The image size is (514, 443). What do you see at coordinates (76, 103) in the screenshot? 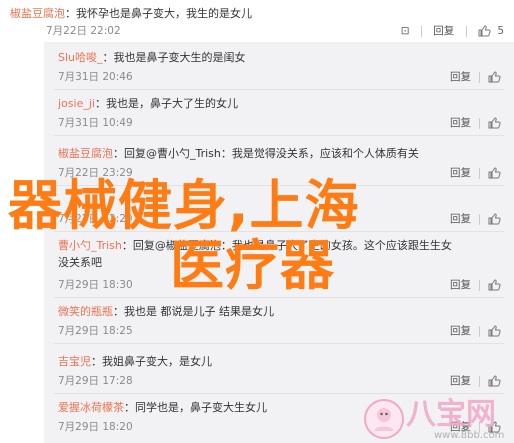
I see `reply-username-link: josie_ji` at bounding box center [76, 103].